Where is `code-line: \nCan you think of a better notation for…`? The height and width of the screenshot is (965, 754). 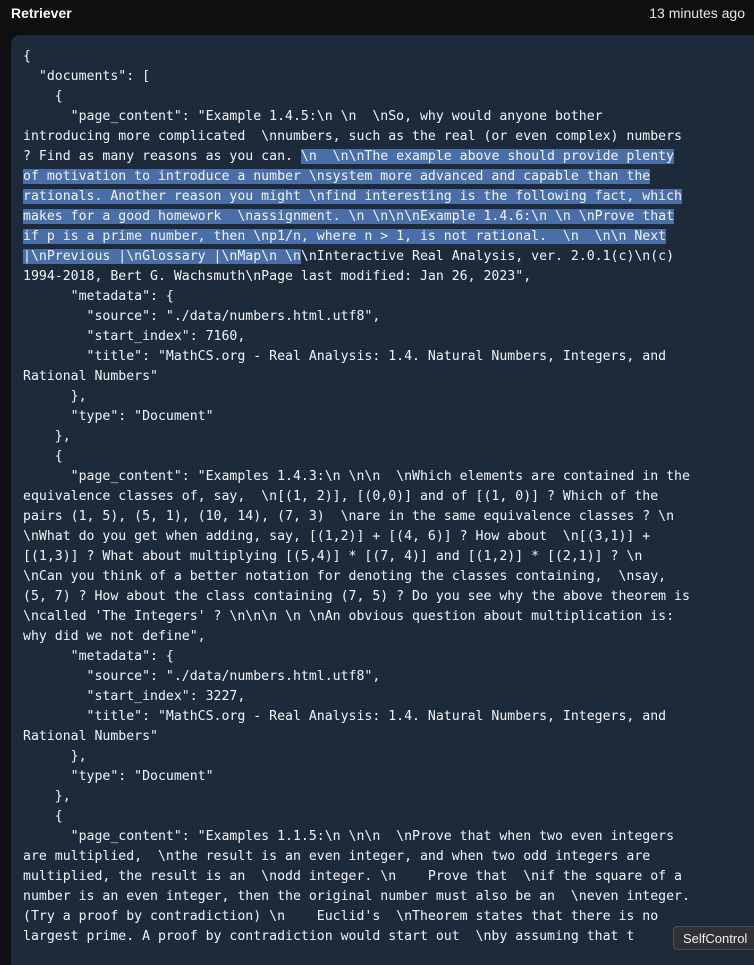
code-line: \nCan you think of a better notation for… is located at coordinates (345, 576).